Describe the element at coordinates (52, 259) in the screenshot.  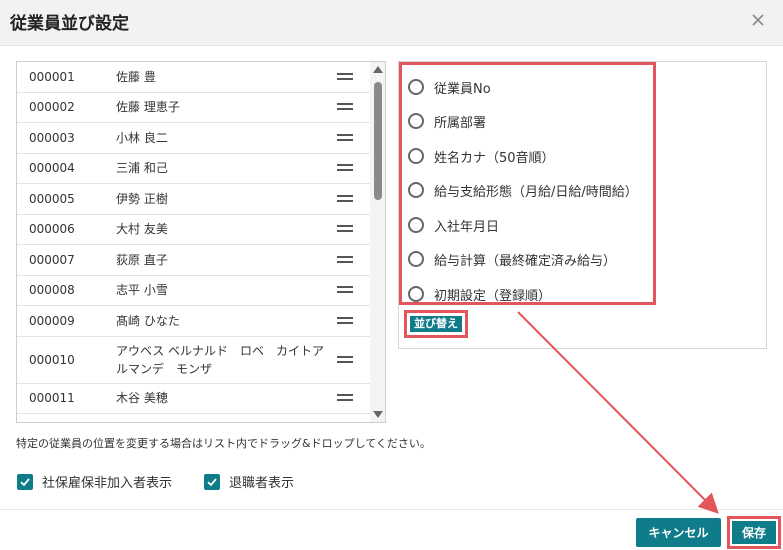
I see `employee-no: 000007` at that location.